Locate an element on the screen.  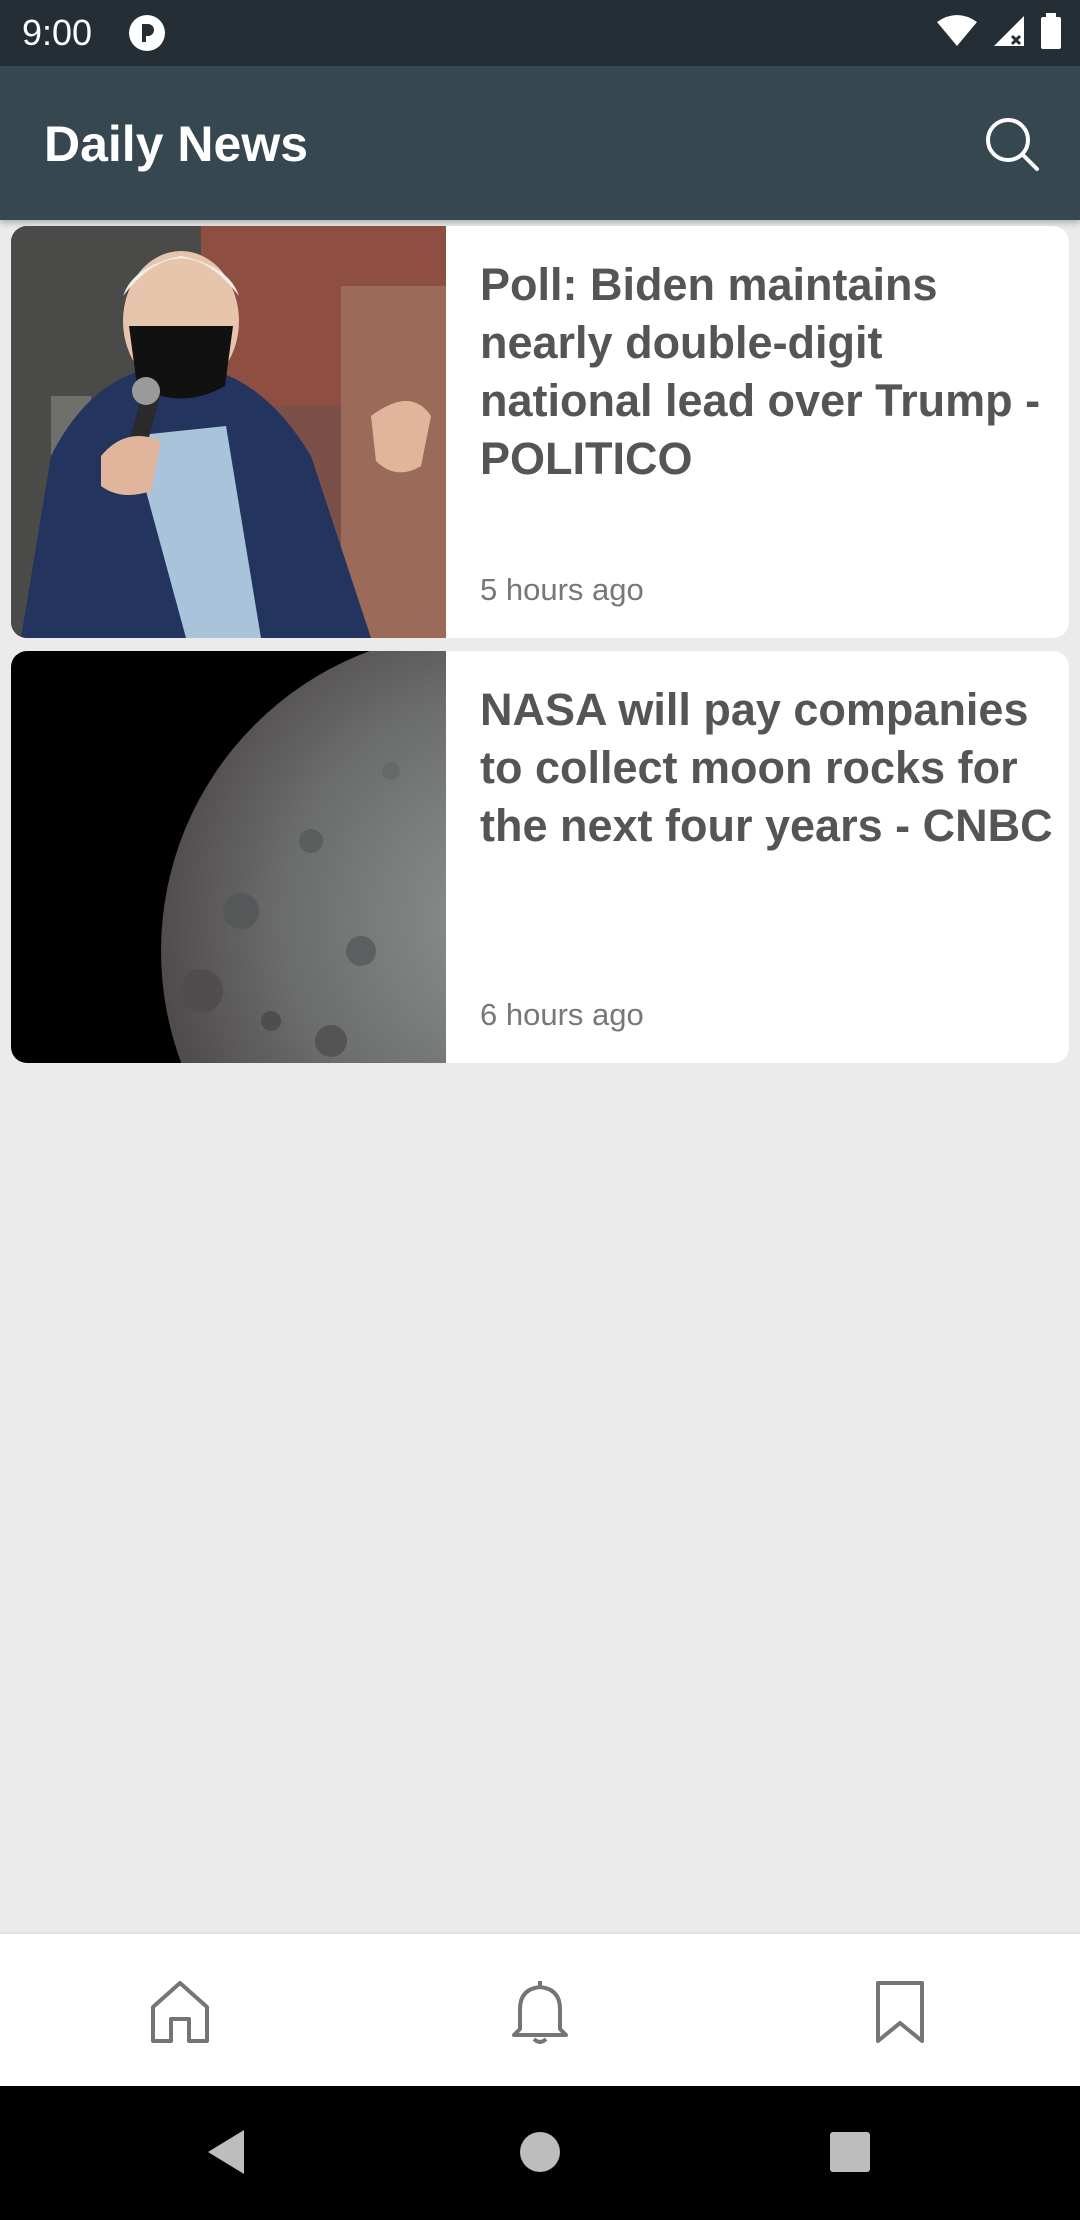
home-circle-icon is located at coordinates (540, 2152).